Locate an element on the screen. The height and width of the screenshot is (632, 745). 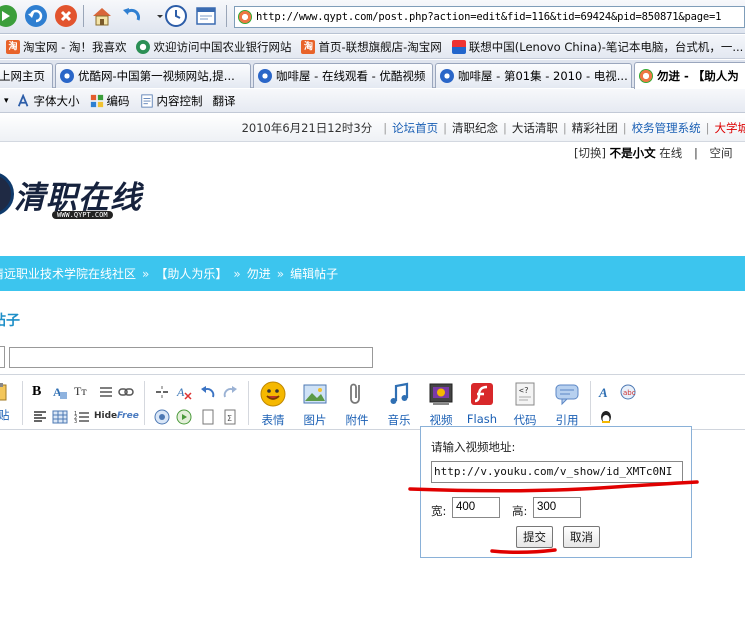
music-button: 音乐 is located at coordinates (399, 404).